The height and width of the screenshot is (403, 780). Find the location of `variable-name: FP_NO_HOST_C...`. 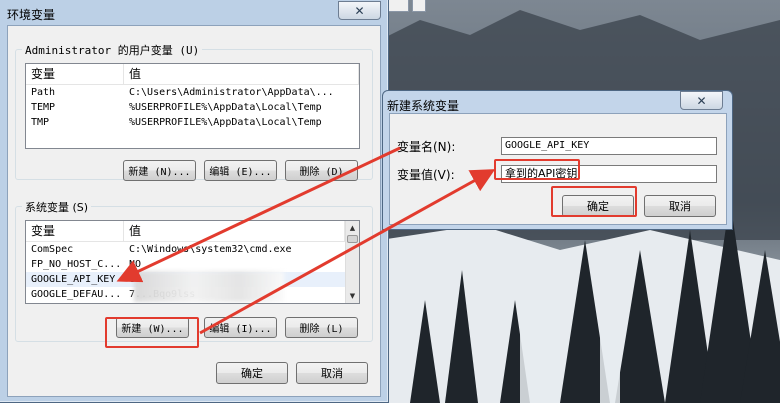

variable-name: FP_NO_HOST_C... is located at coordinates (76, 264).